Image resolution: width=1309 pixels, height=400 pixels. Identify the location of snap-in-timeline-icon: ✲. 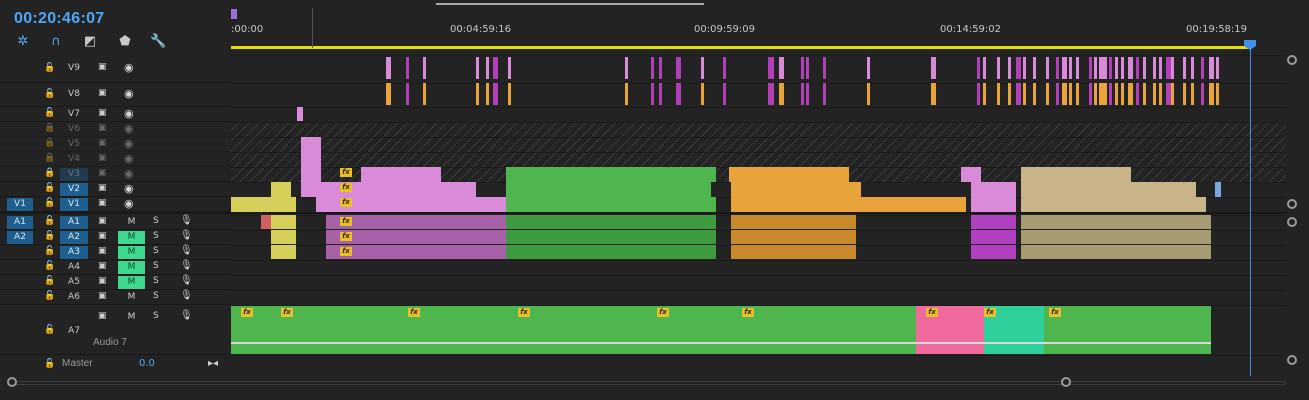
(23, 42).